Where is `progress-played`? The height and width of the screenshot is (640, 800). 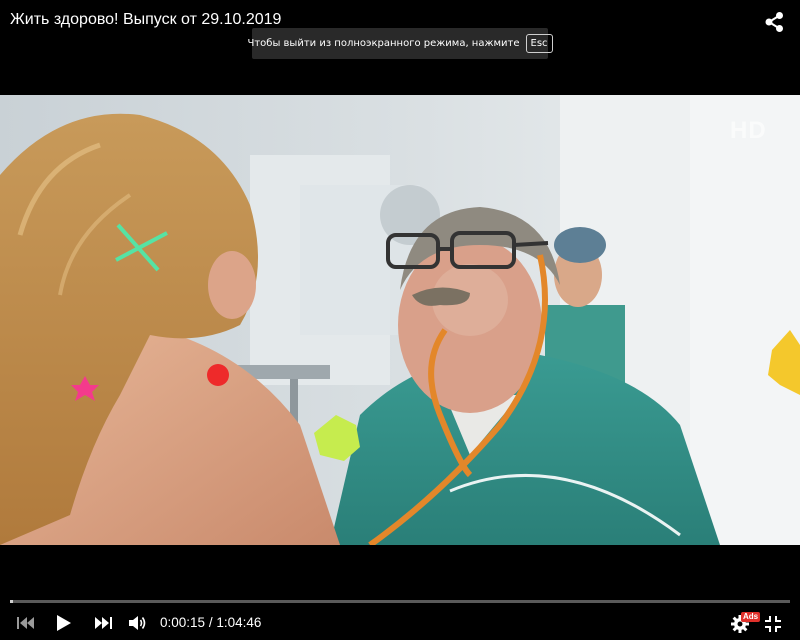 progress-played is located at coordinates (12, 601).